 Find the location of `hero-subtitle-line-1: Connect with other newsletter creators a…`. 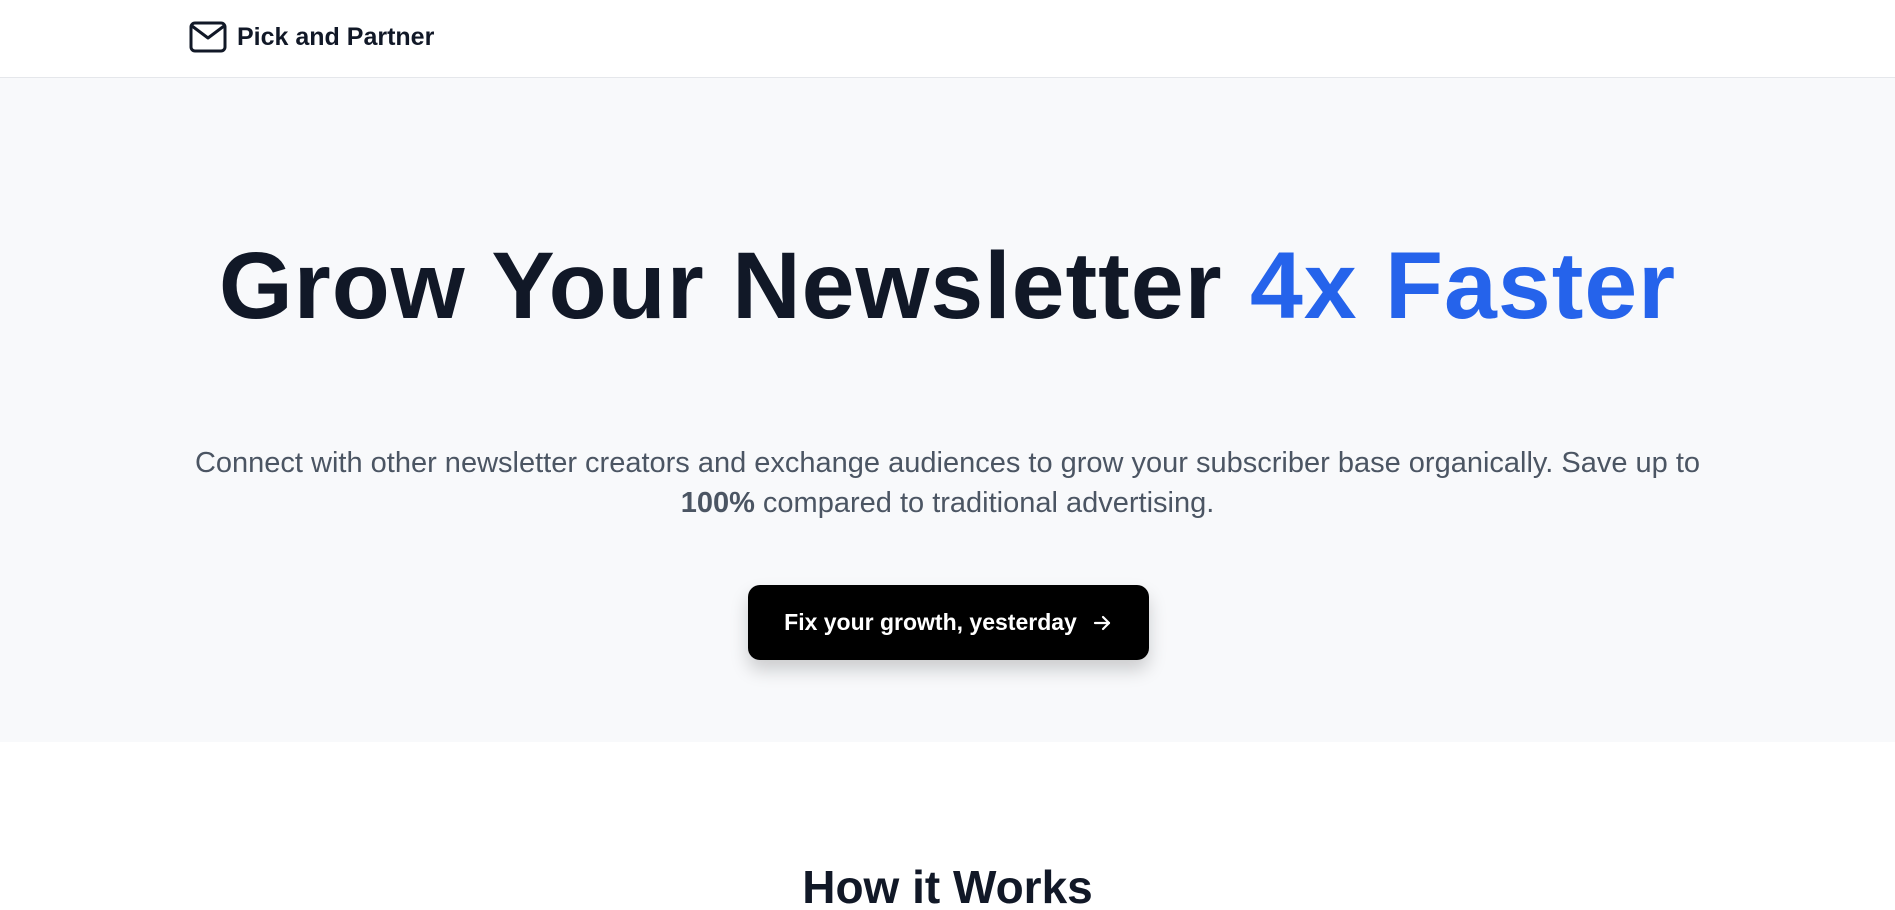

hero-subtitle-line-1: Connect with other newsletter creators a… is located at coordinates (947, 463).